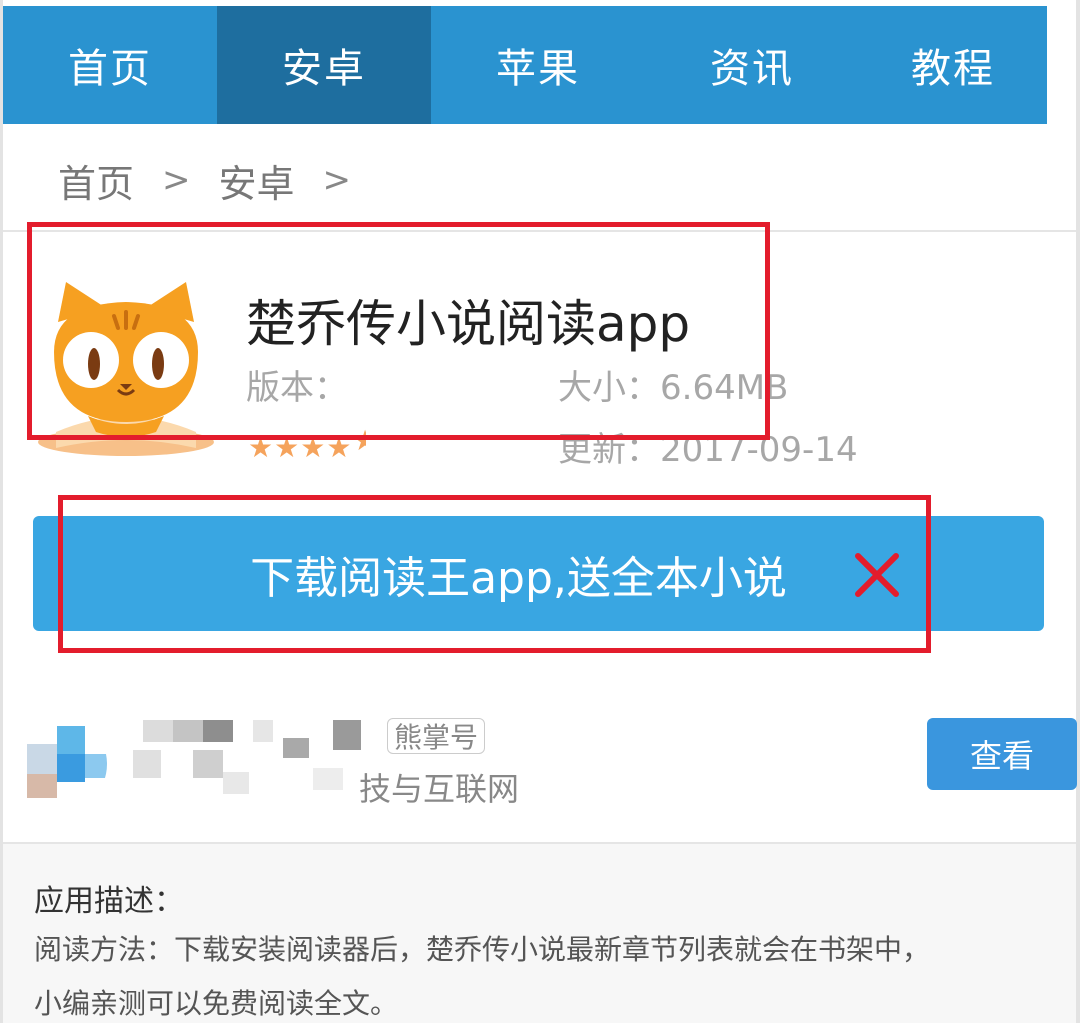  I want to click on description-text: 小编亲测可以免费阅读全文。, so click(216, 1003).